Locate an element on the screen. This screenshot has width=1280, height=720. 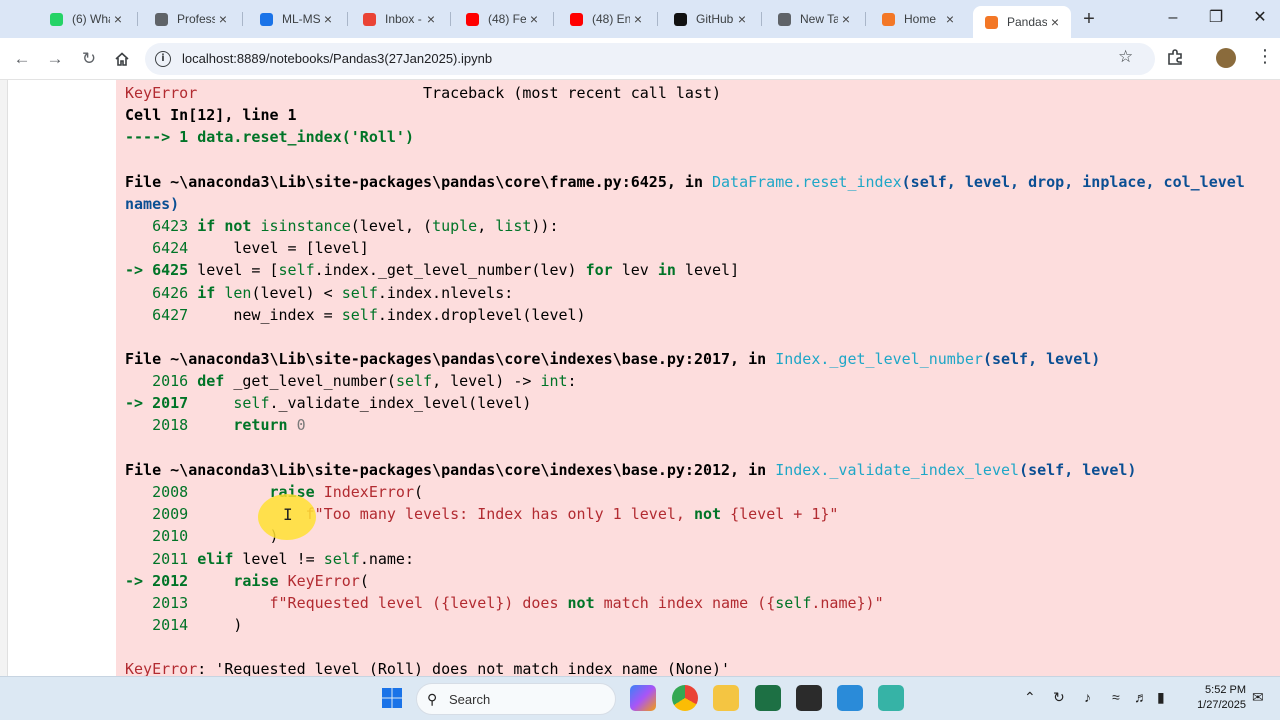
code-line: -> 2012 raise KeyError( is located at coordinates (247, 581).